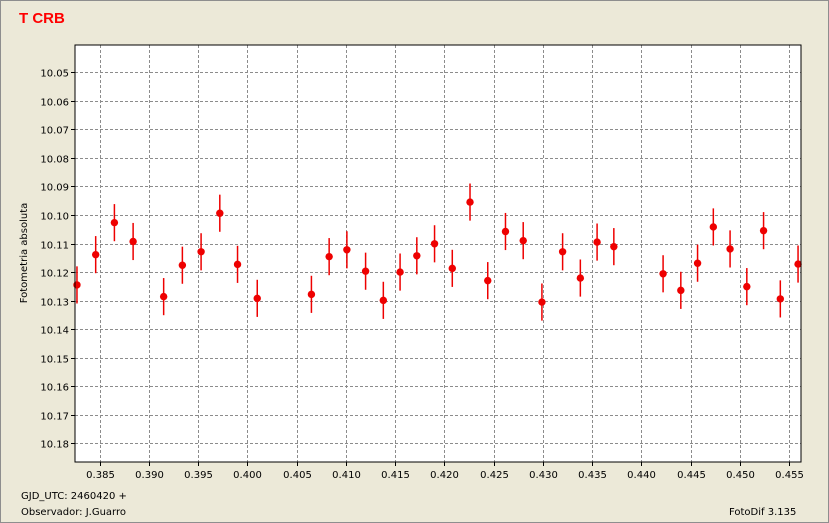 The image size is (829, 523). What do you see at coordinates (54, 360) in the screenshot?
I see `y-tick-label: 10.15` at bounding box center [54, 360].